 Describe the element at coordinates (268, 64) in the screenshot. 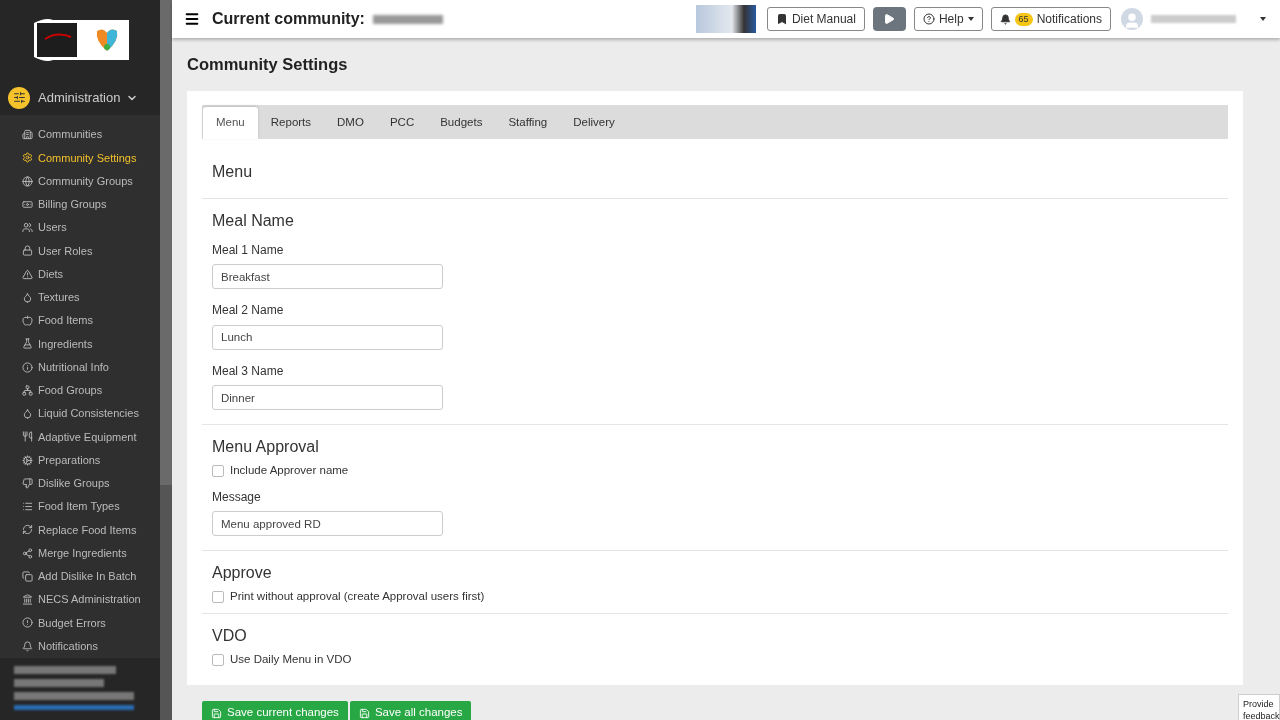

I see `section-title: Community Settings` at that location.